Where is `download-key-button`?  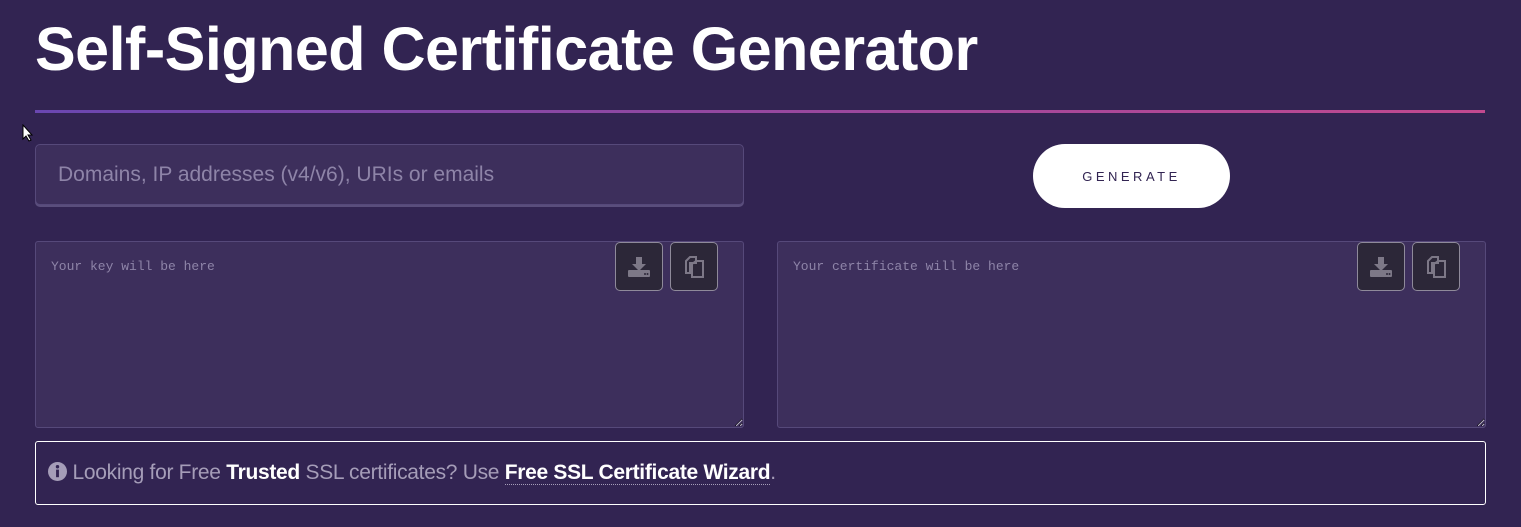 download-key-button is located at coordinates (639, 266).